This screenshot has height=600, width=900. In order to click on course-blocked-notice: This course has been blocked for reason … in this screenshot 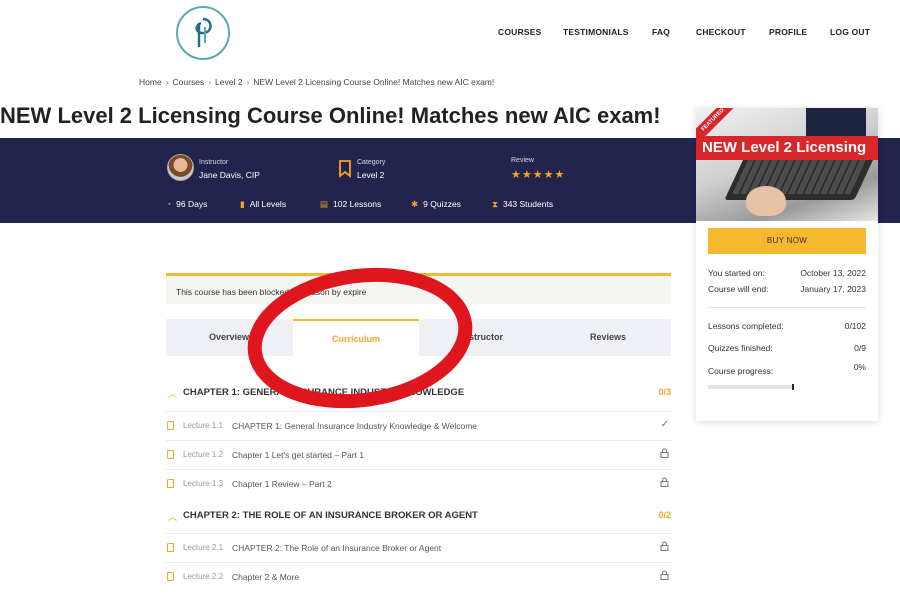, I will do `click(418, 288)`.